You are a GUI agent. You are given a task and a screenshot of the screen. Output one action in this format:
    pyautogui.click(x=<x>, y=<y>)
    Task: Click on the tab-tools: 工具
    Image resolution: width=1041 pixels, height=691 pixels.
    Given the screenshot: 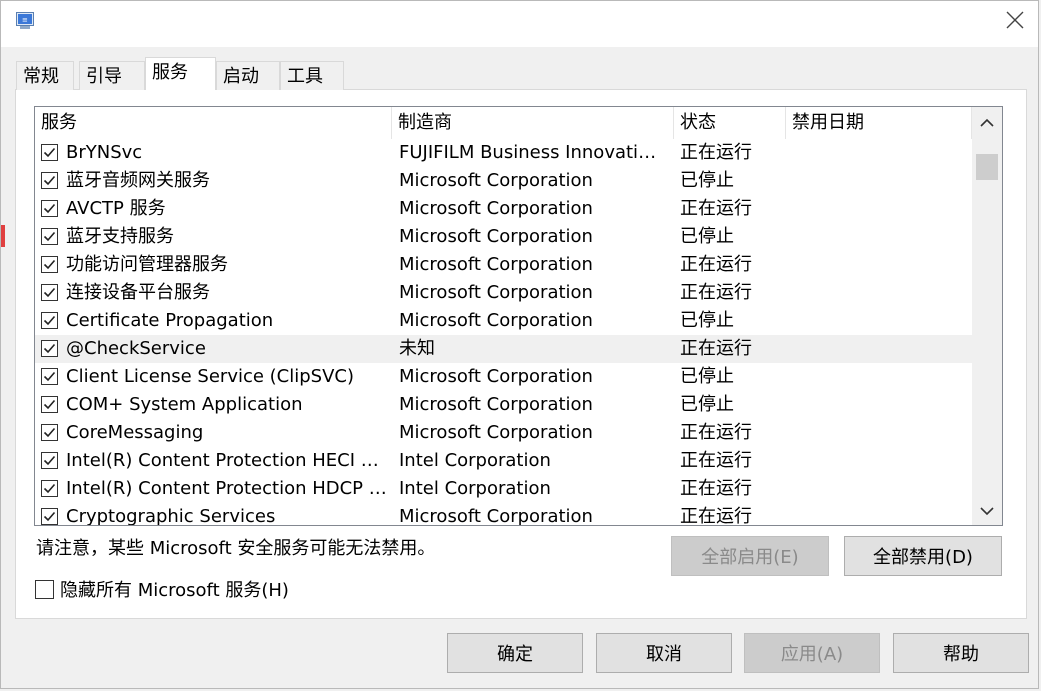 What is the action you would take?
    pyautogui.click(x=312, y=75)
    